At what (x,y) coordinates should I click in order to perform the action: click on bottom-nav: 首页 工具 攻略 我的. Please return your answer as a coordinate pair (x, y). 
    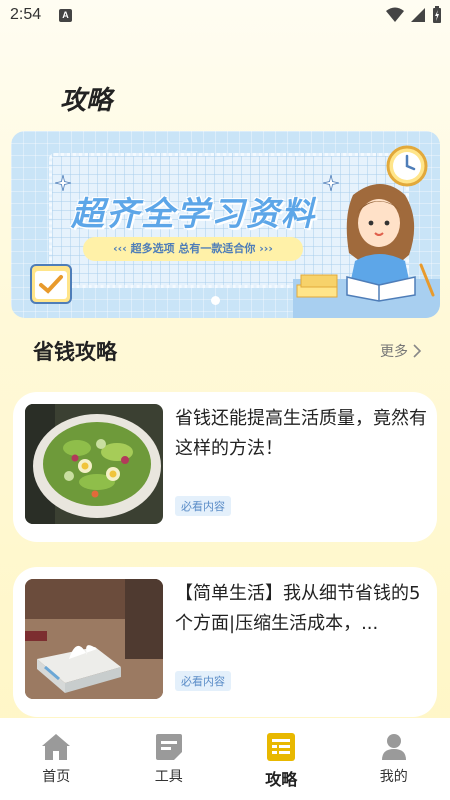
    Looking at the image, I should click on (225, 759).